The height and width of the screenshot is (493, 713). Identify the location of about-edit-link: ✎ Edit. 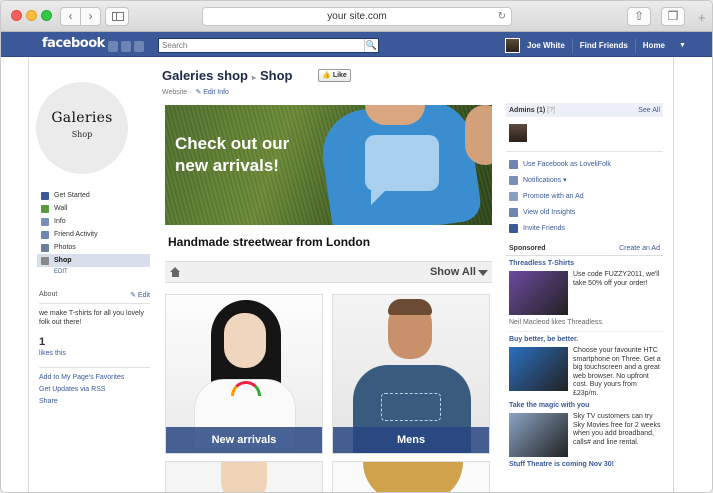
(140, 295).